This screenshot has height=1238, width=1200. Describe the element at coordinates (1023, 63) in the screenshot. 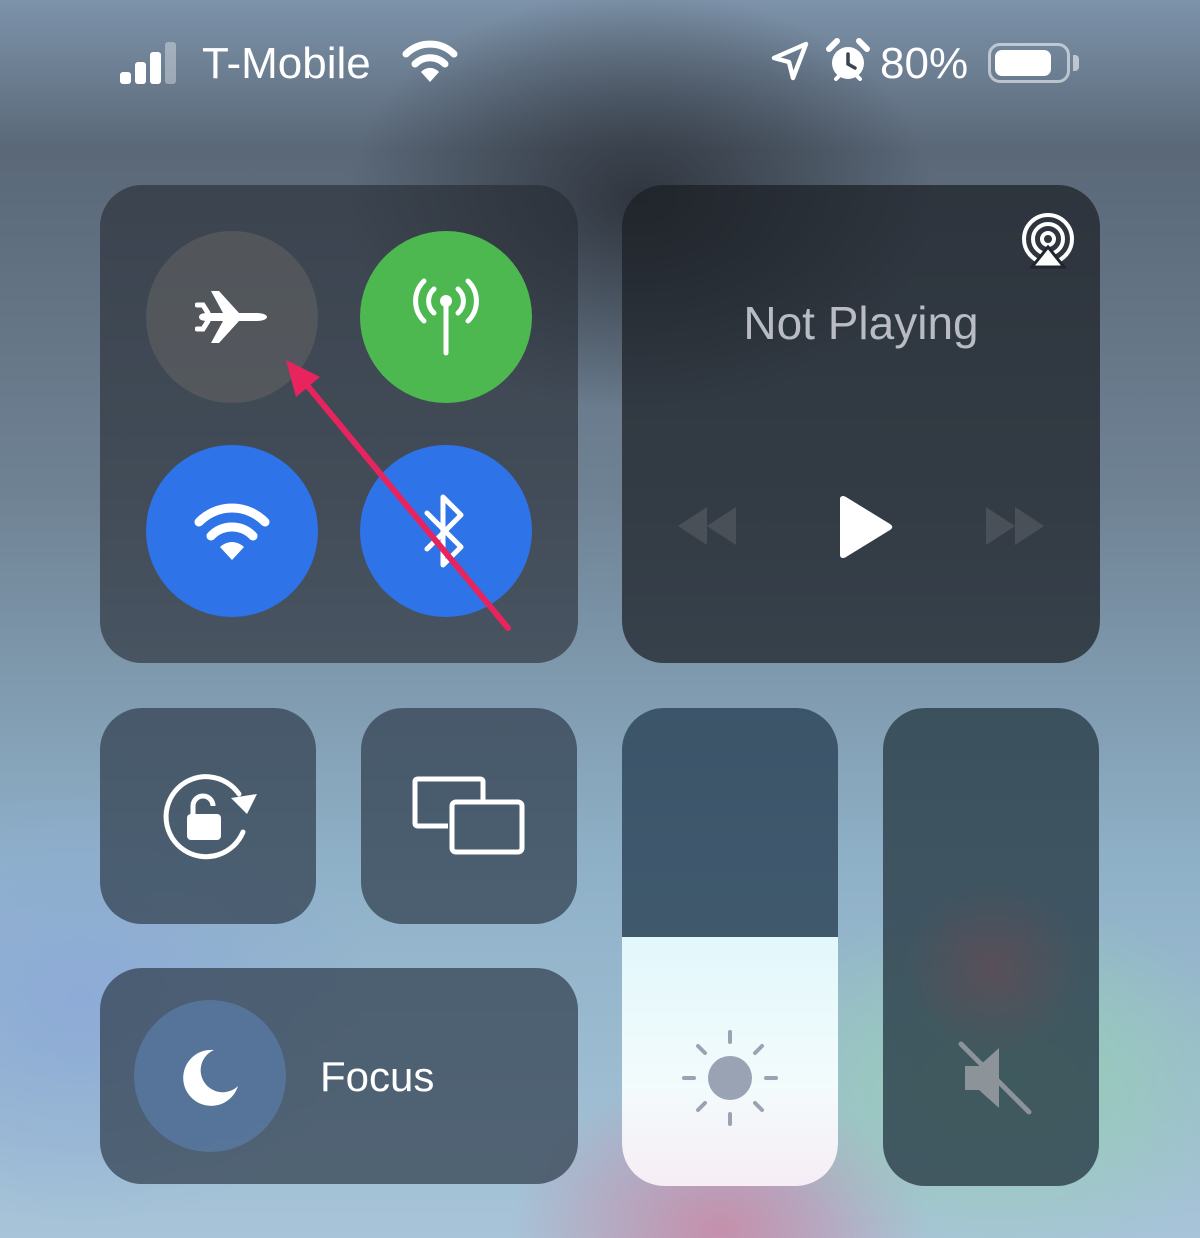

I see `battery-level-fill` at that location.